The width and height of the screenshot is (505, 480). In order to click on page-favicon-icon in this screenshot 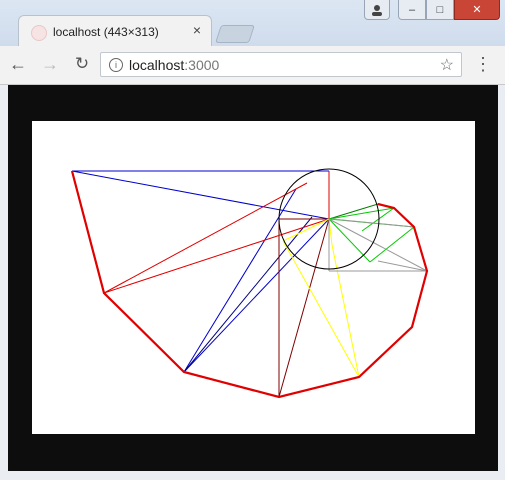, I will do `click(39, 33)`.